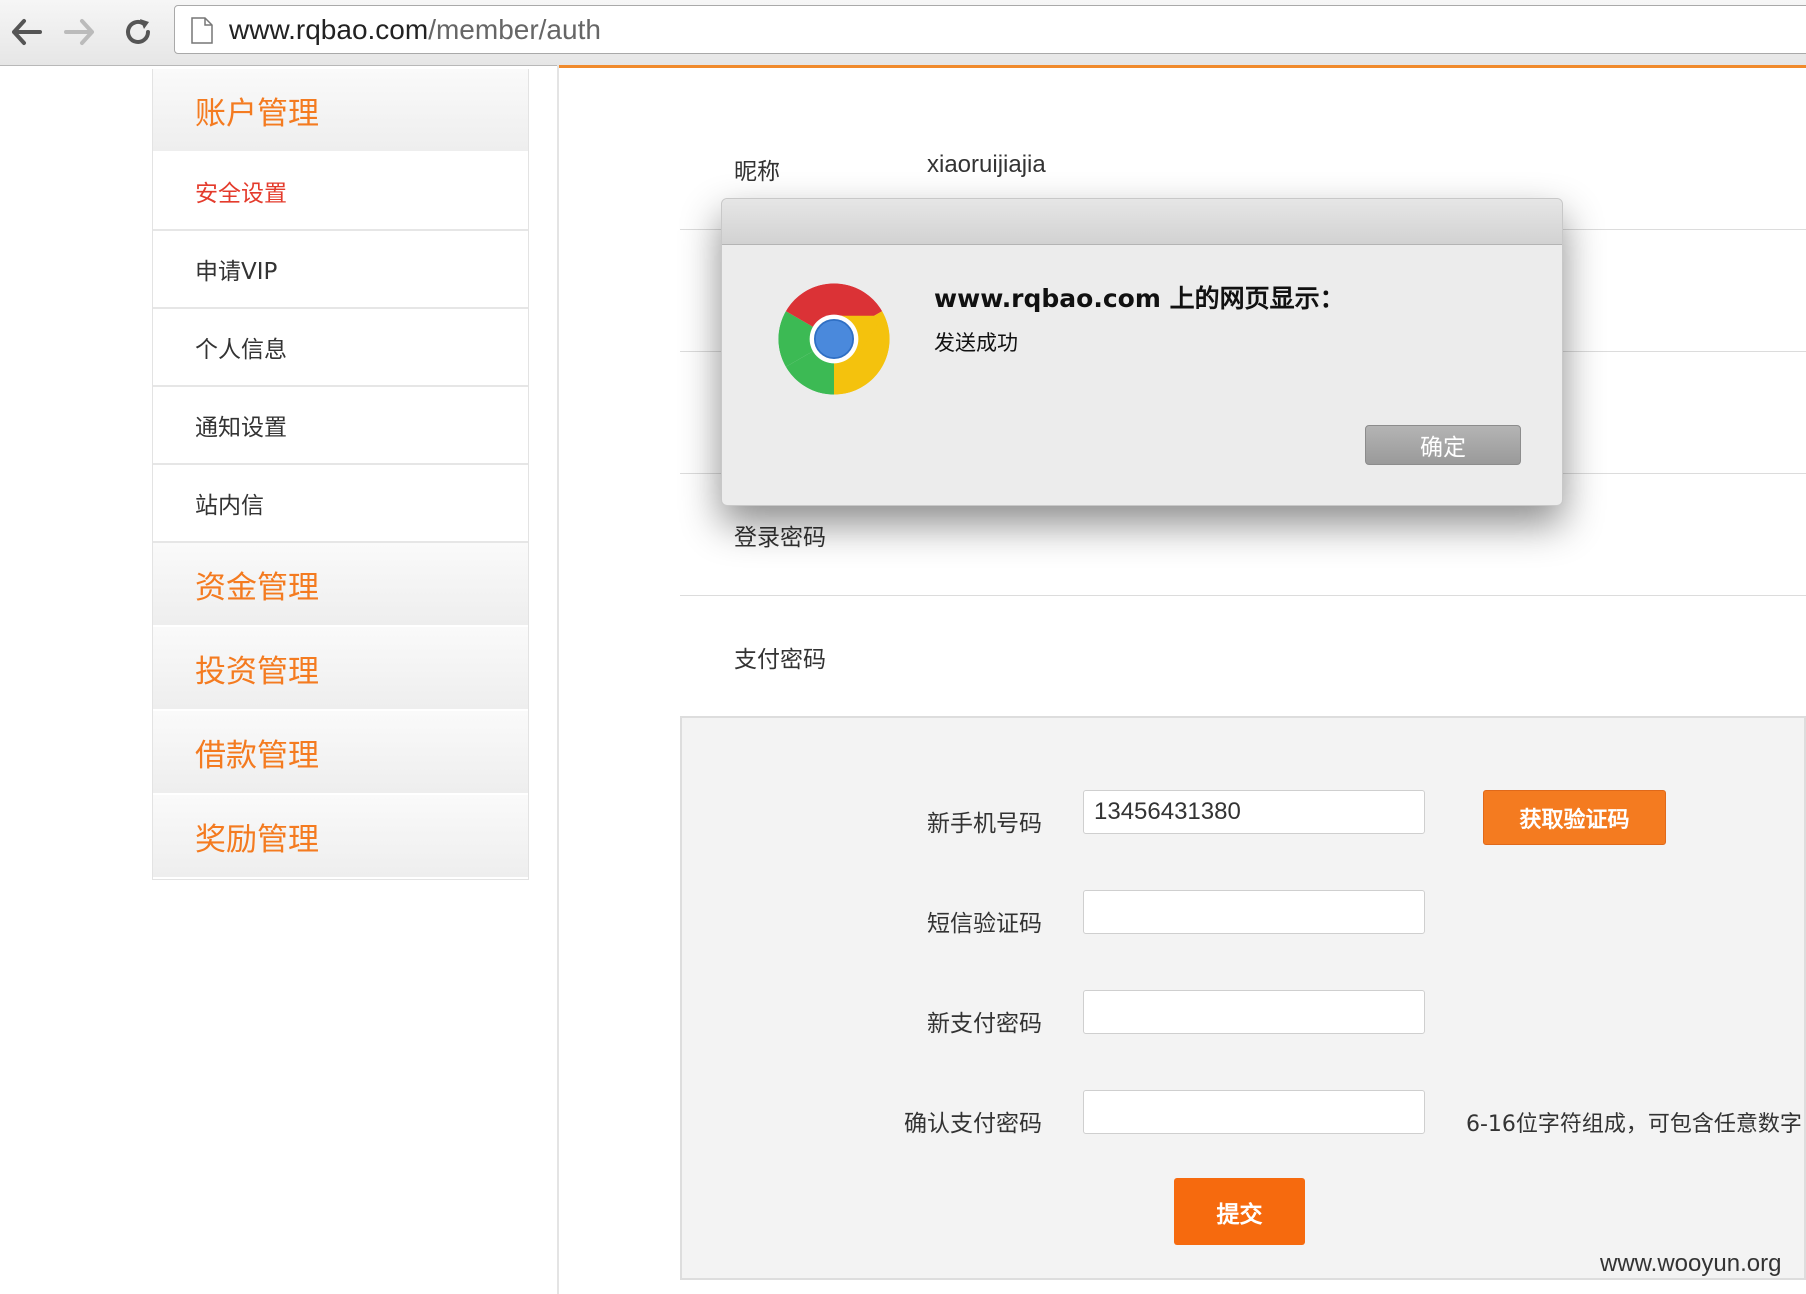 The image size is (1806, 1294). Describe the element at coordinates (1691, 1263) in the screenshot. I see `watermark: www.wooyun.org` at that location.